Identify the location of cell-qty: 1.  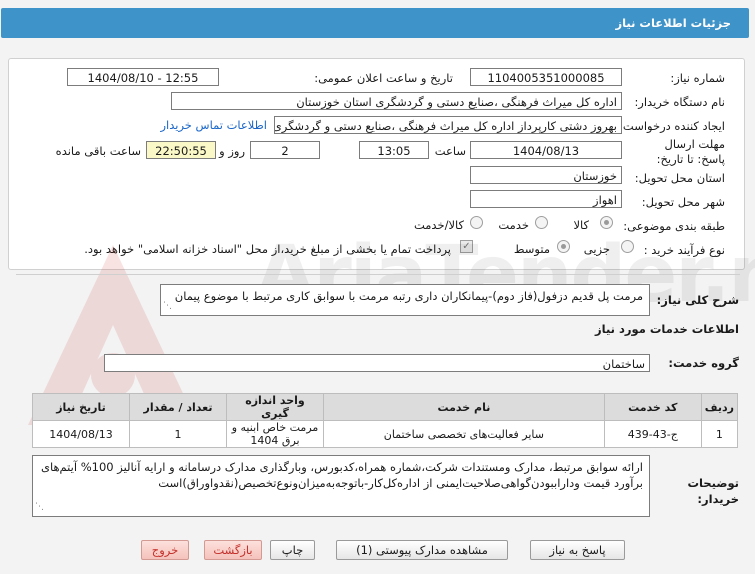
(178, 434).